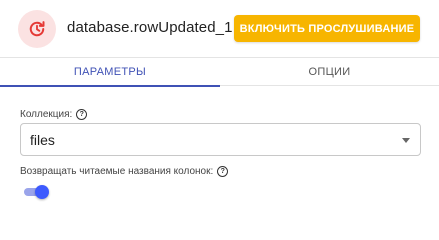 The image size is (439, 240). What do you see at coordinates (42, 140) in the screenshot?
I see `collection-select-value: files` at bounding box center [42, 140].